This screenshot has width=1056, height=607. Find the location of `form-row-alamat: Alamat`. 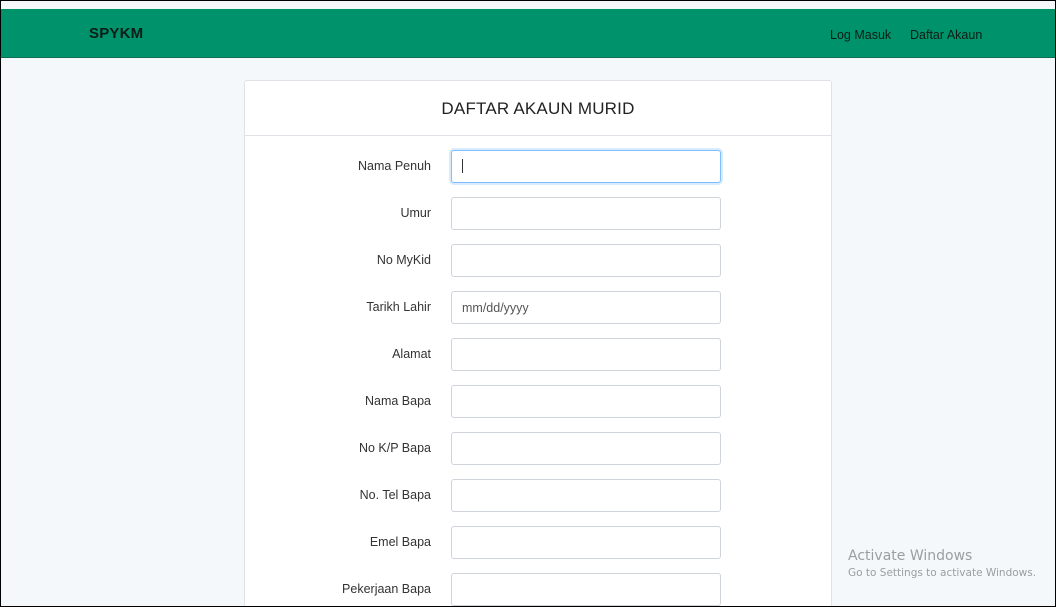

form-row-alamat: Alamat is located at coordinates (538, 354).